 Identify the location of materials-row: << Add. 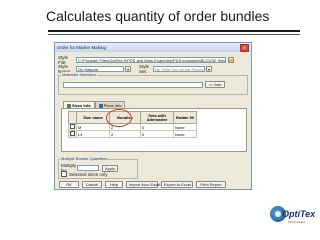
(144, 84).